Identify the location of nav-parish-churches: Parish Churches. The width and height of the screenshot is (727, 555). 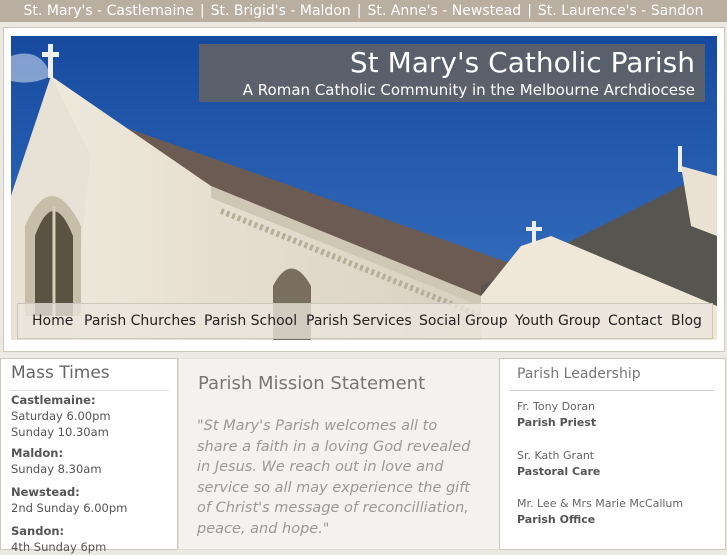
(140, 321).